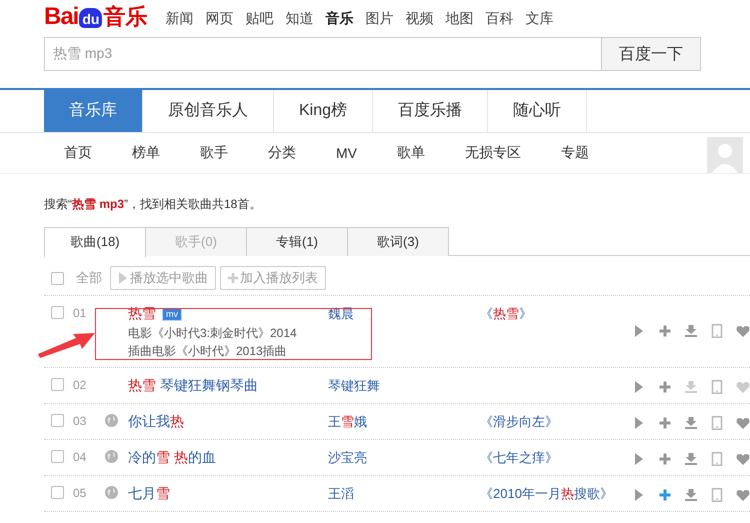 The image size is (750, 523). I want to click on sub-nav-link: MV, so click(346, 153).